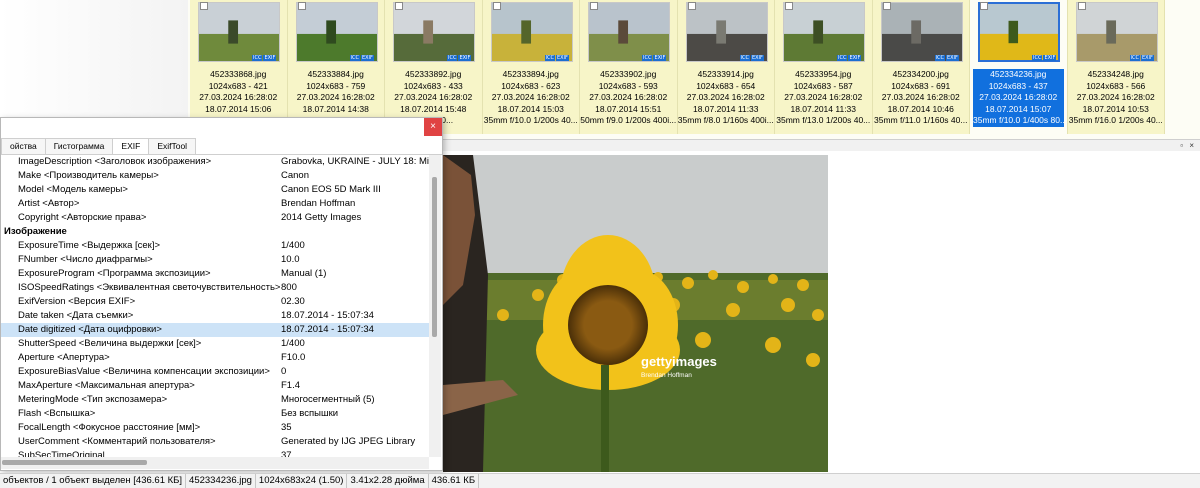 This screenshot has width=1200, height=488. Describe the element at coordinates (215, 246) in the screenshot. I see `exif-row: ExposureTime <Выдержка [сек]> 1/400` at that location.